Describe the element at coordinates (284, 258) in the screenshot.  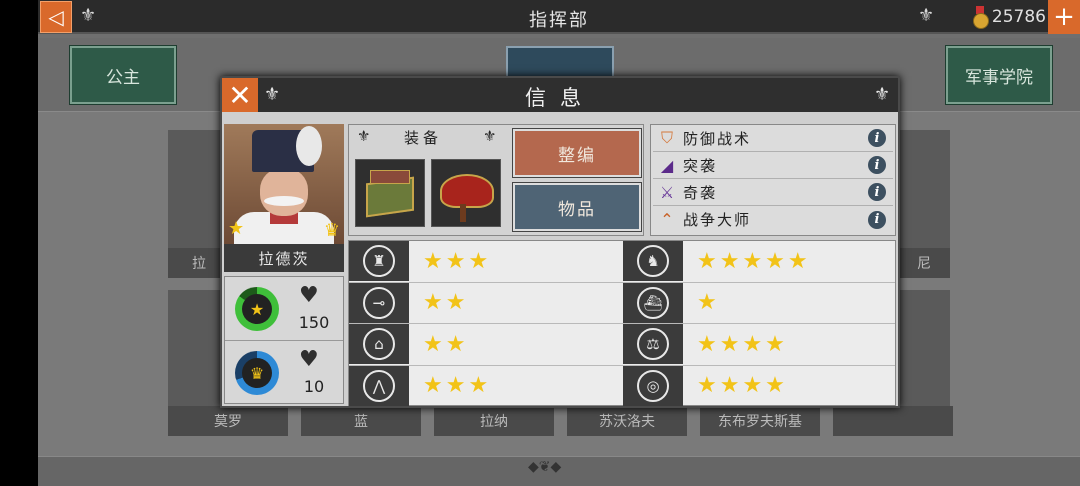
I see `hero-name: 拉德茨` at that location.